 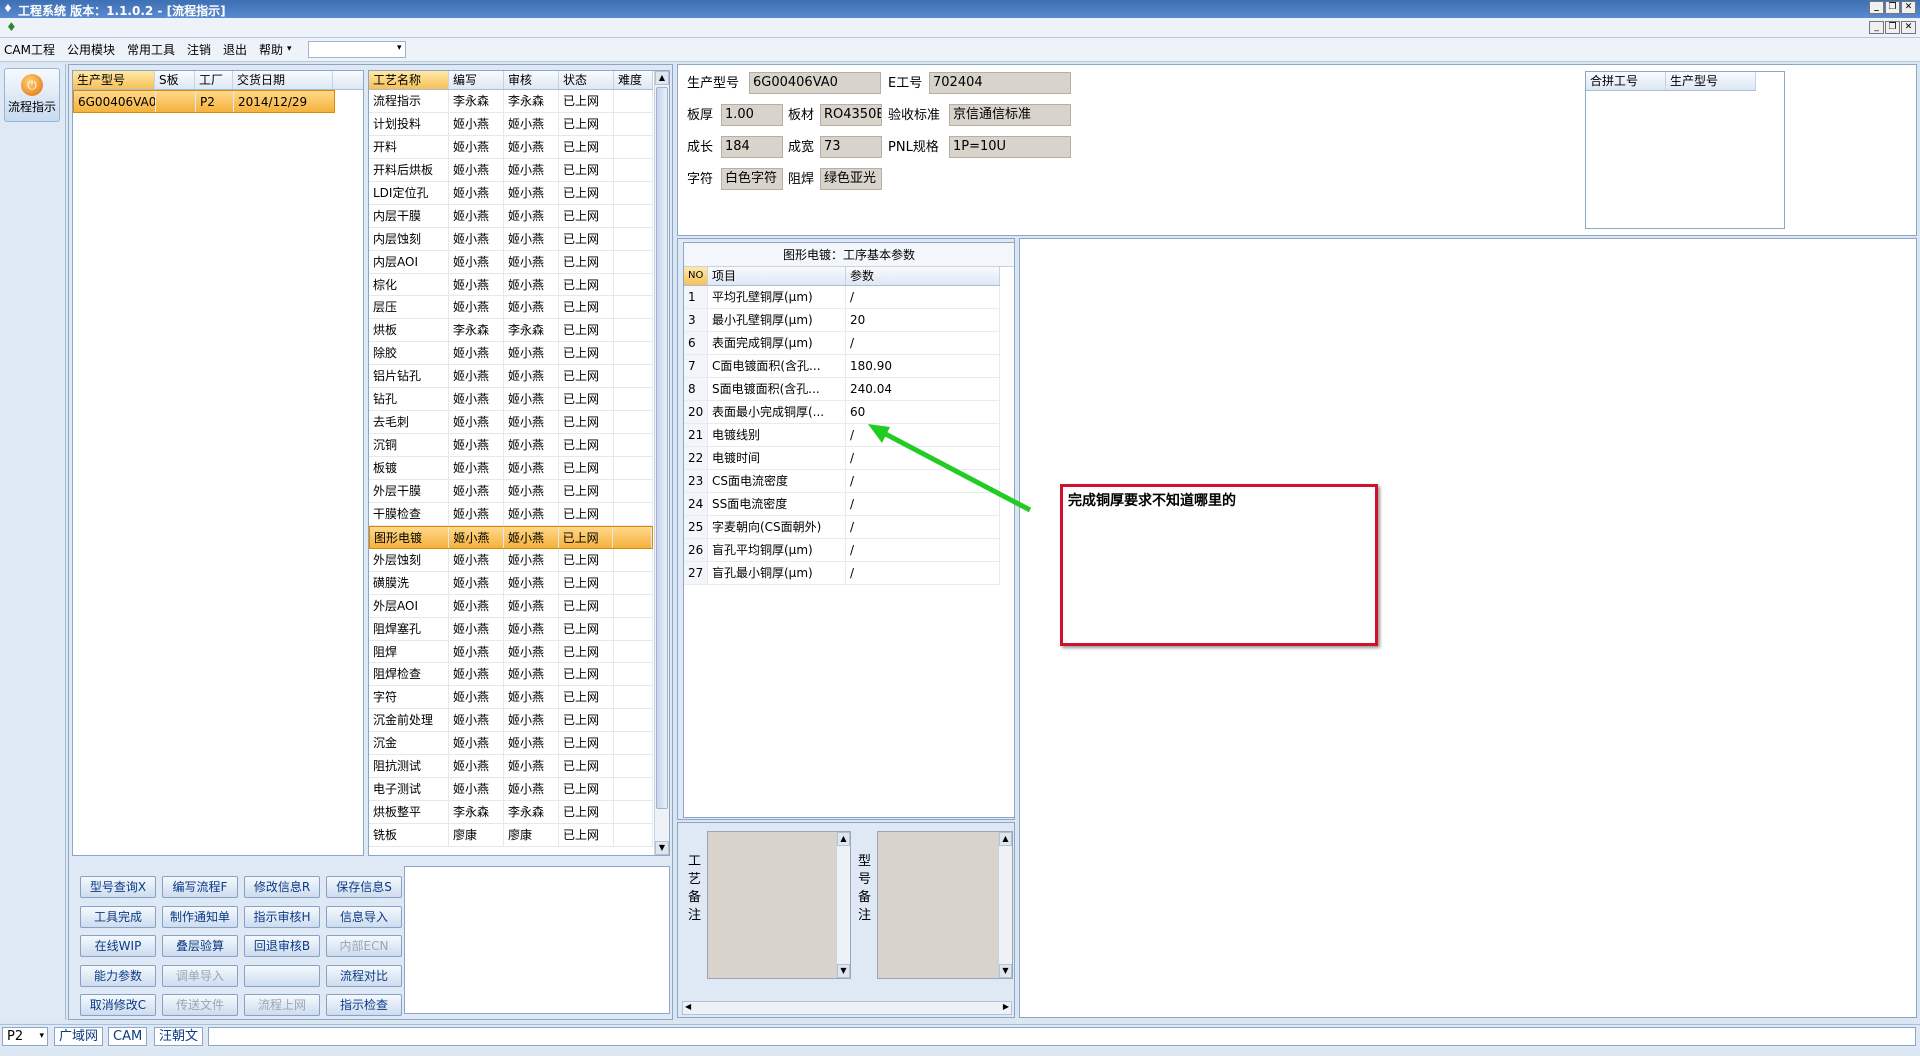 I want to click on table-row: 棕化 姬小燕 姬小燕 已上网, so click(x=511, y=285).